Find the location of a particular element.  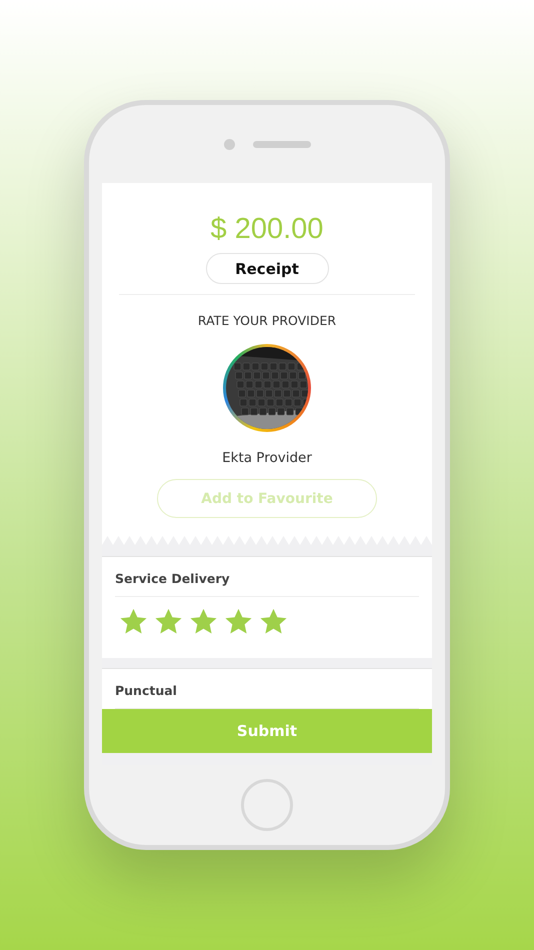

rate-heading: RATE YOUR PROVIDER is located at coordinates (267, 320).